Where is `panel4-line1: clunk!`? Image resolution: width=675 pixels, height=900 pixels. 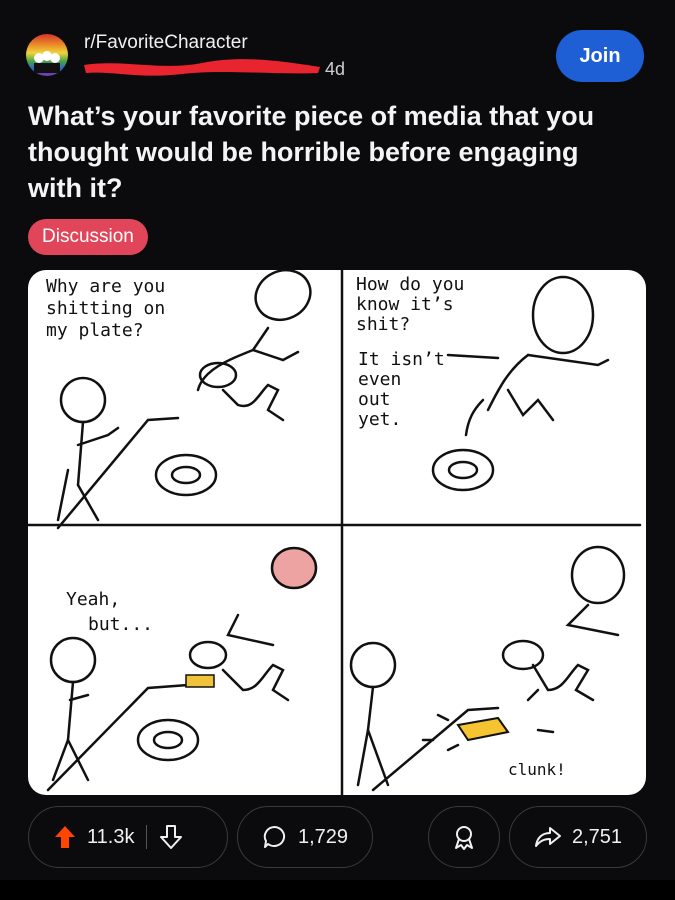
panel4-line1: clunk! is located at coordinates (537, 769).